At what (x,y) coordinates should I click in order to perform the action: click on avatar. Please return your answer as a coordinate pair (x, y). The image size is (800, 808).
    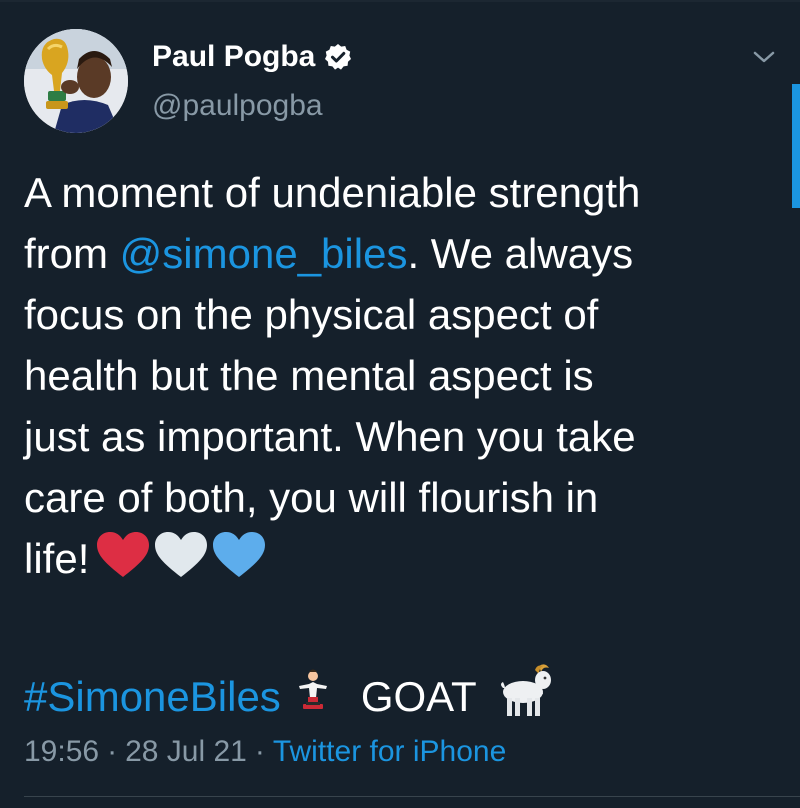
    Looking at the image, I should click on (76, 81).